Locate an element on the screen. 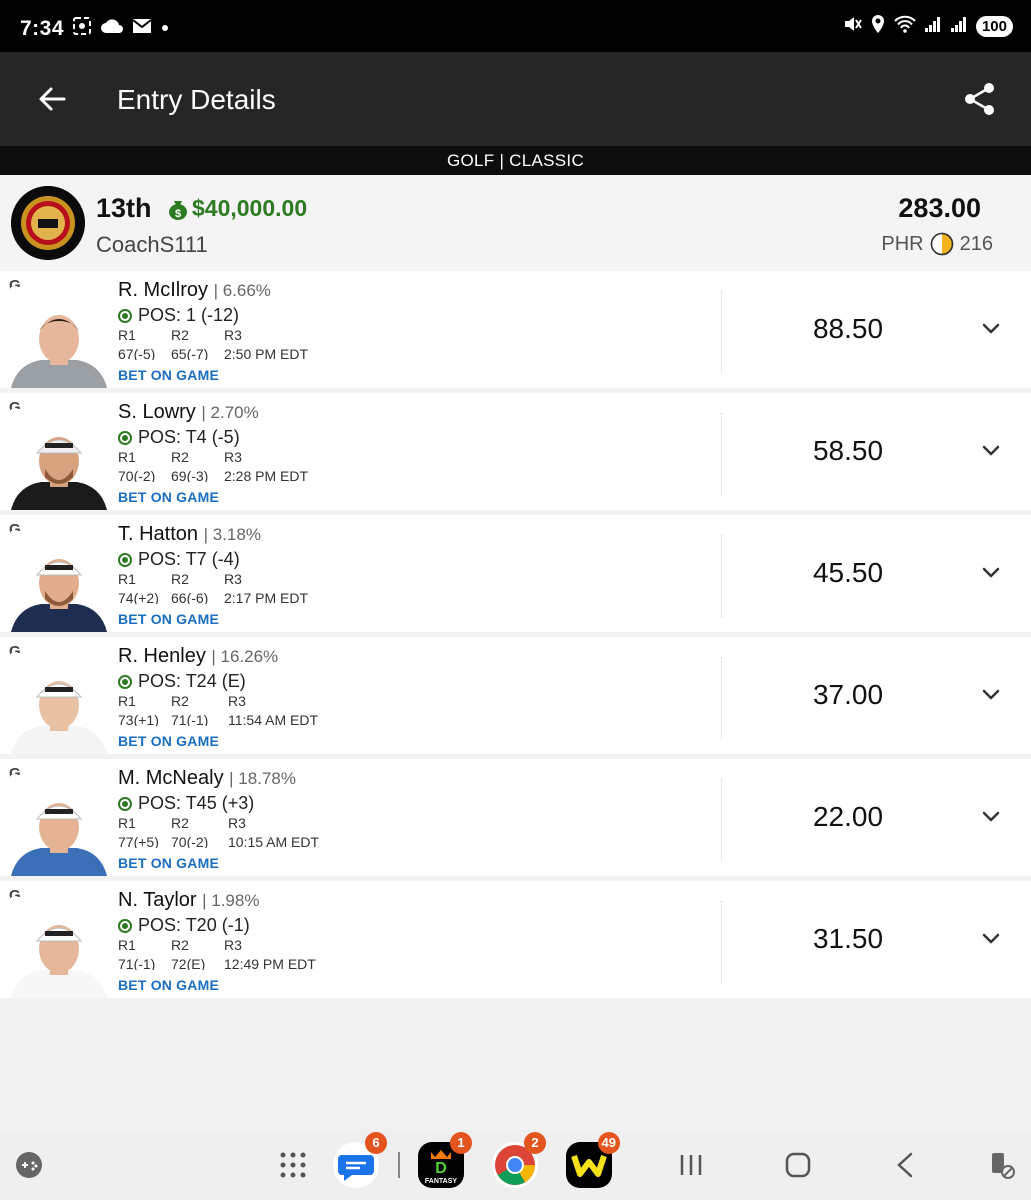 This screenshot has height=1200, width=1031. ownership-percent: | 18.78% is located at coordinates (262, 778).